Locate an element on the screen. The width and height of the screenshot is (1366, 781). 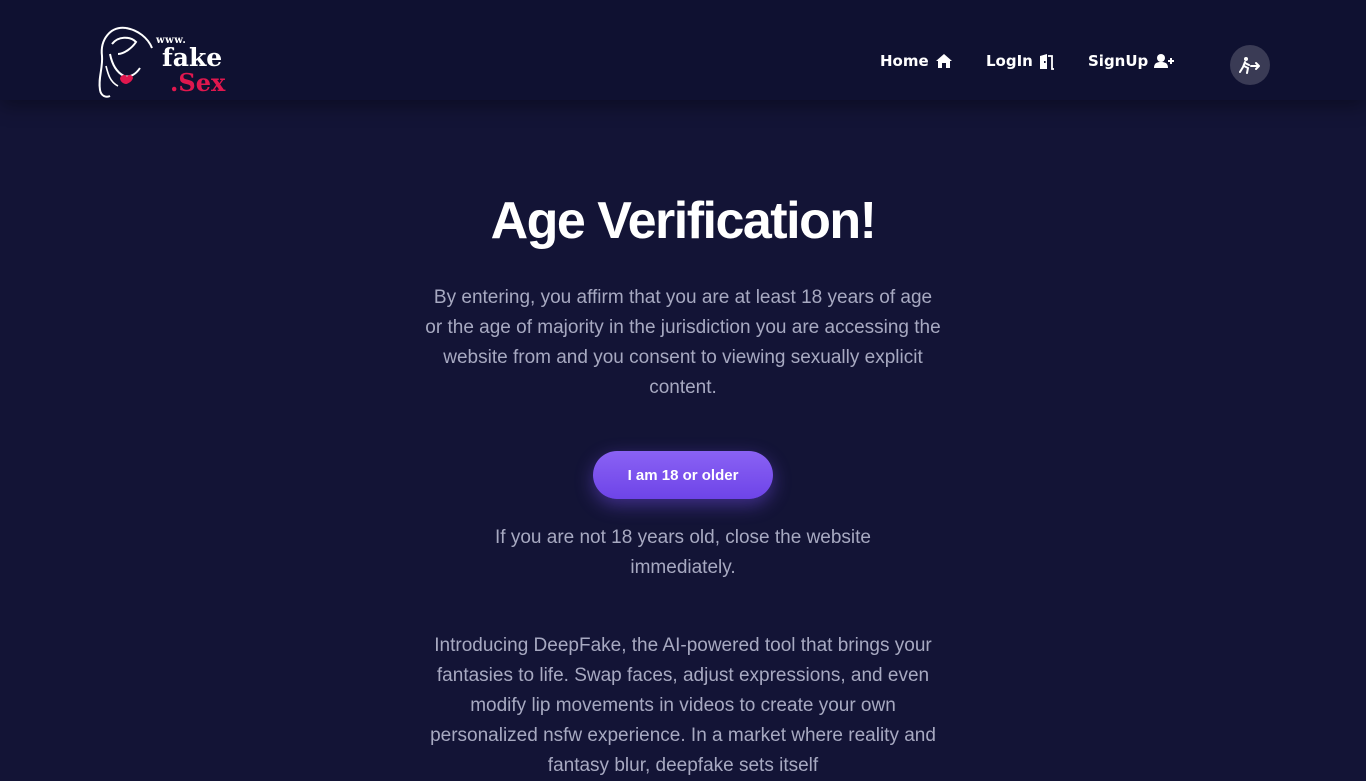
nav-login-label: LogIn is located at coordinates (1009, 61).